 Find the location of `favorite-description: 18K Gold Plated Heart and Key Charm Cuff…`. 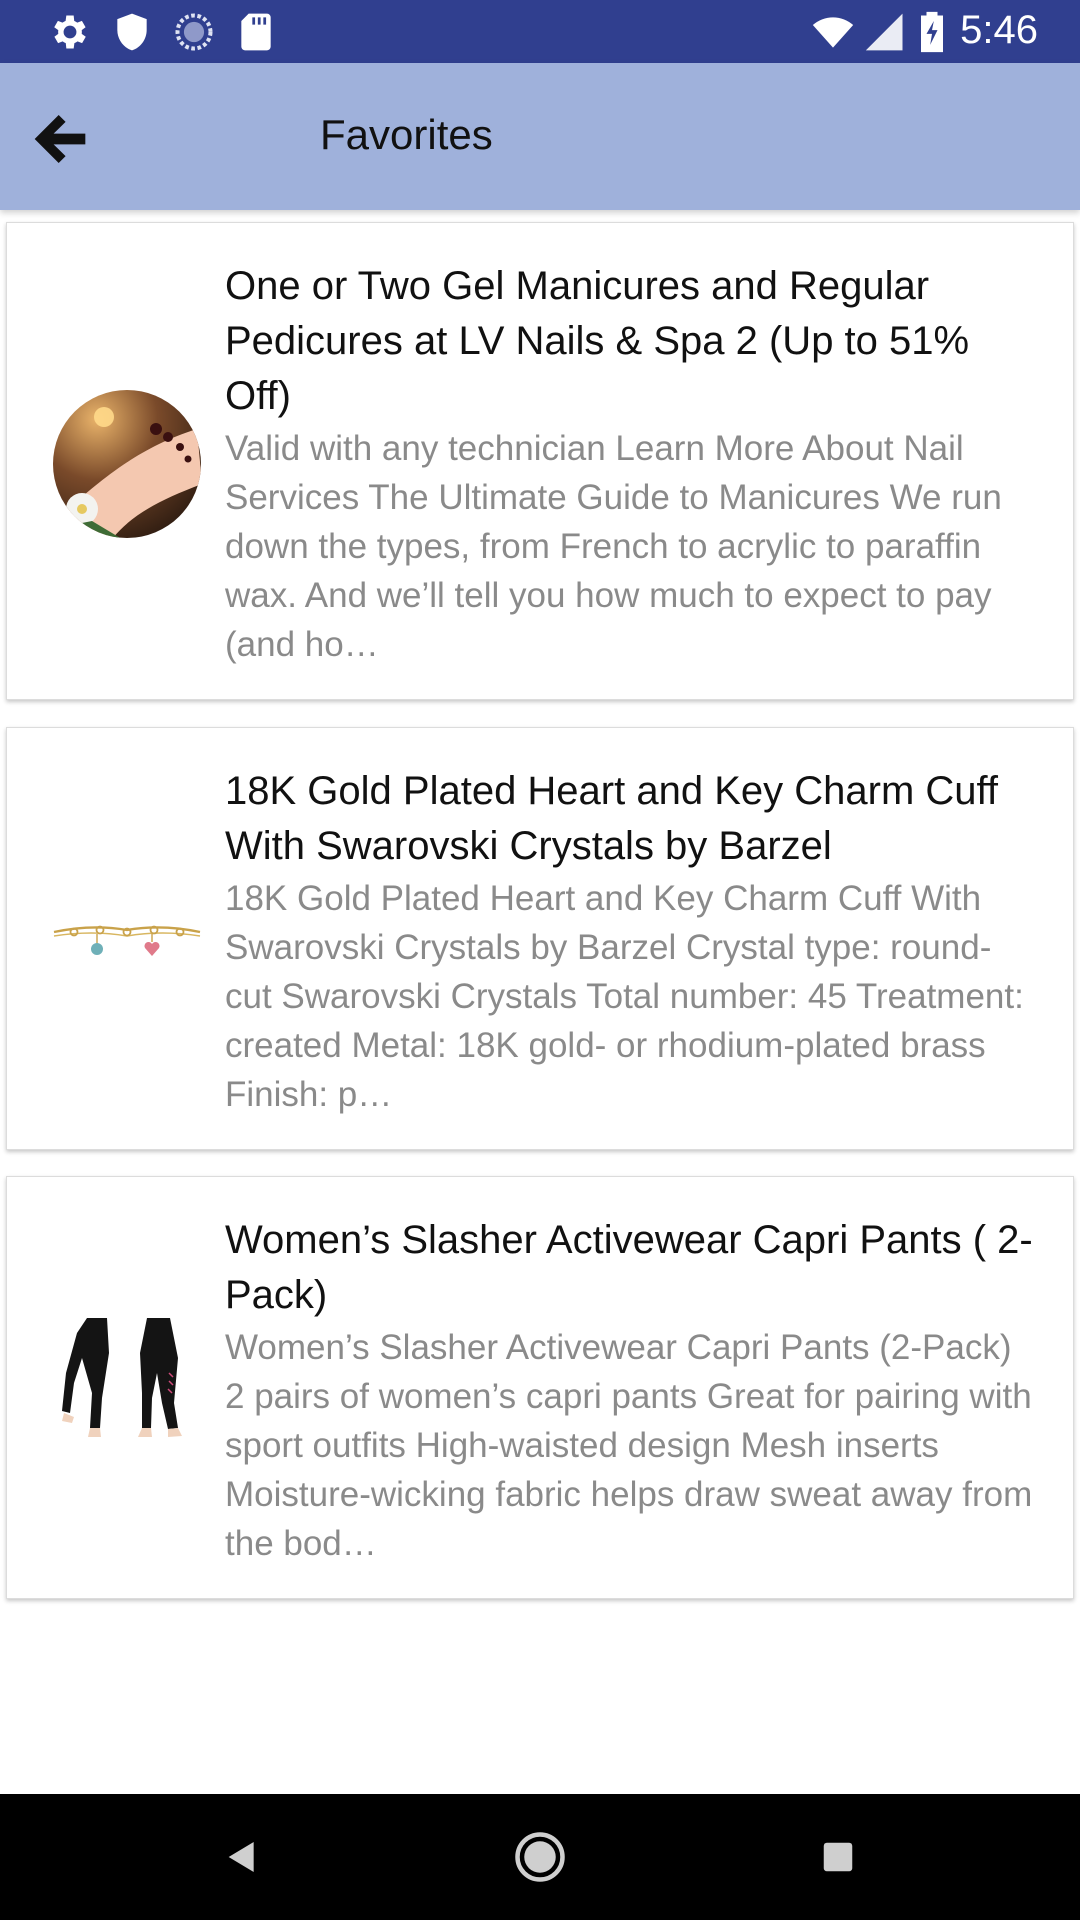

favorite-description: 18K Gold Plated Heart and Key Charm Cuff… is located at coordinates (624, 996).